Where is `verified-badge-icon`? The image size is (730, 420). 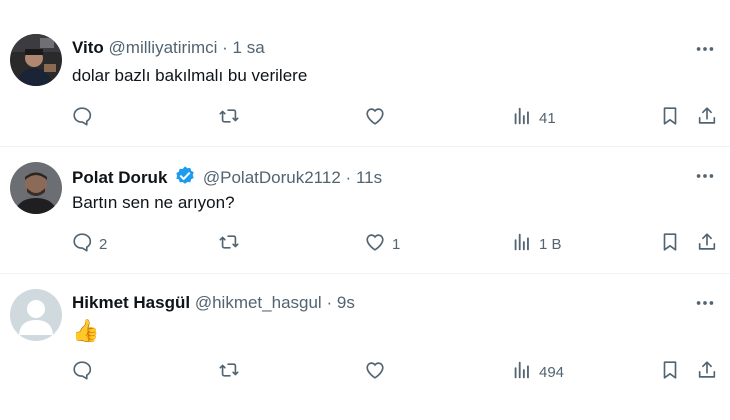
verified-badge-icon is located at coordinates (185, 176).